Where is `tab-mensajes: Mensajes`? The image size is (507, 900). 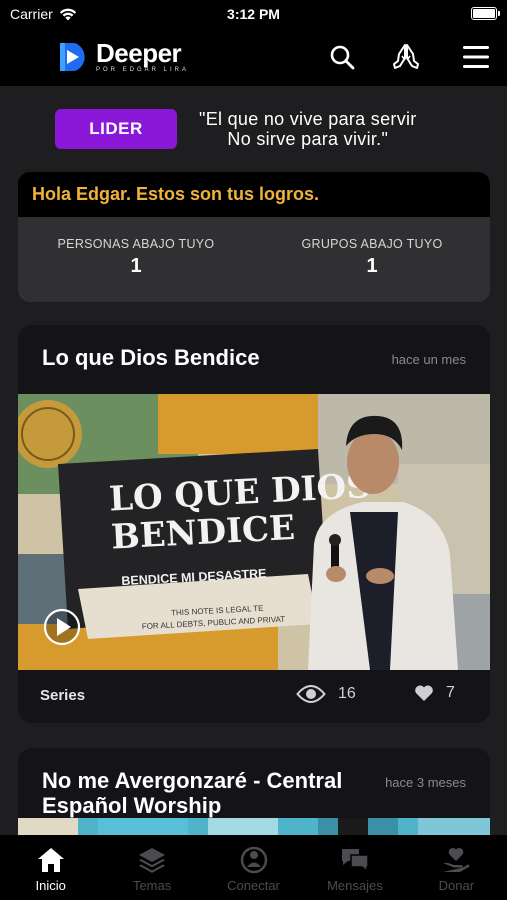
tab-mensajes: Mensajes is located at coordinates (354, 867).